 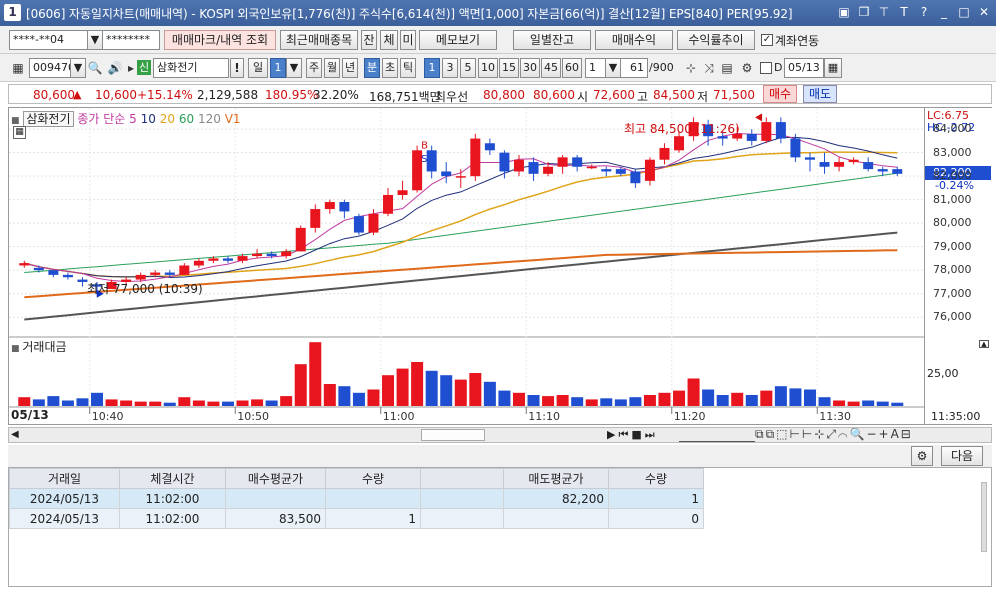 What do you see at coordinates (95, 68) in the screenshot?
I see `search-icon: 🔍` at bounding box center [95, 68].